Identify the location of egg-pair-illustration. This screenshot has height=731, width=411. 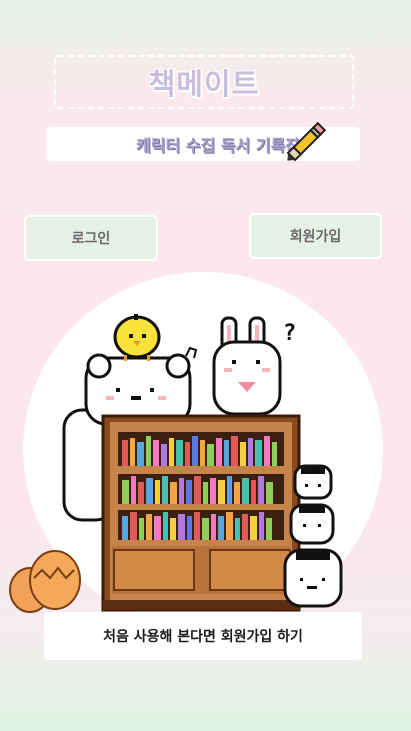
(45, 581).